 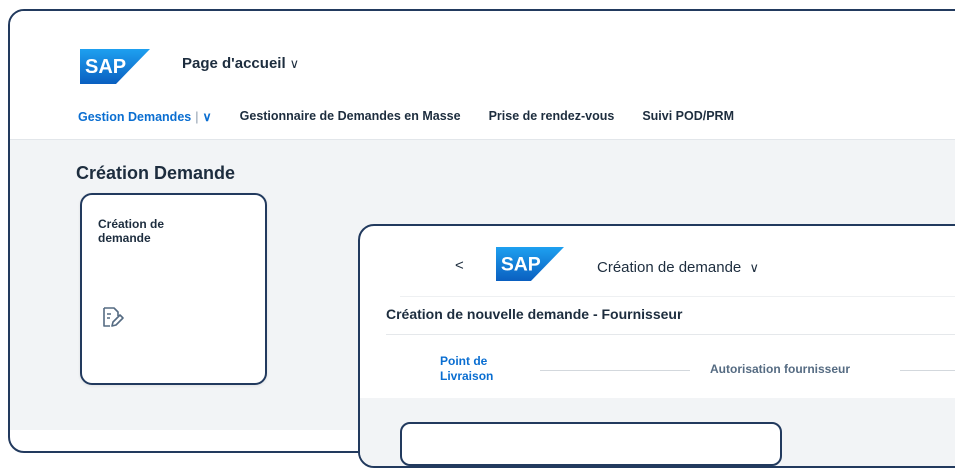 I want to click on edit-document-icon, so click(x=113, y=317).